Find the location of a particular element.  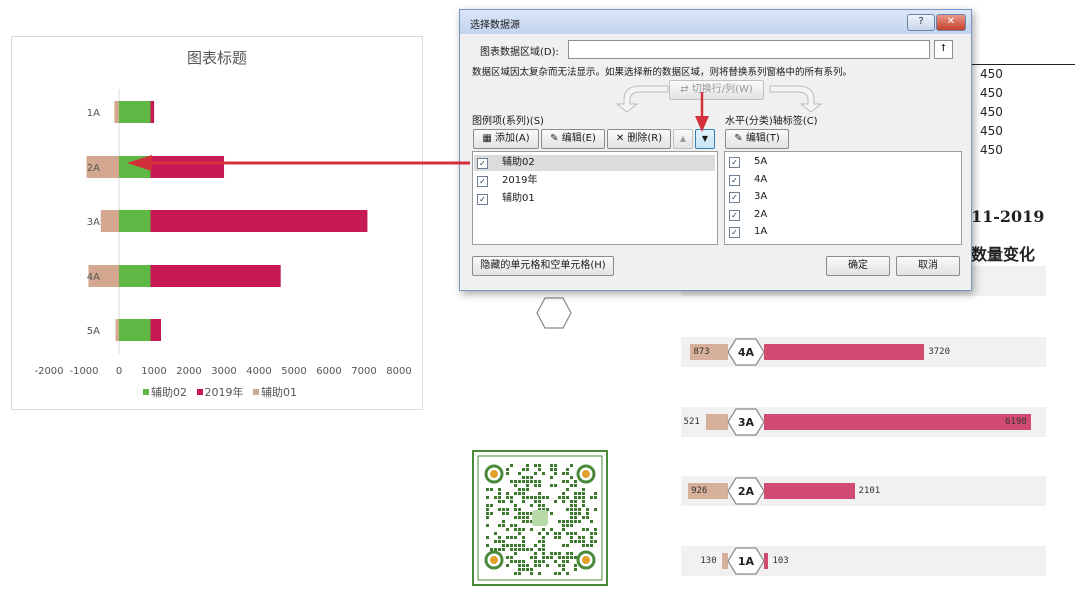

series-item-helper02: ✓ 辅助02 is located at coordinates (597, 163).